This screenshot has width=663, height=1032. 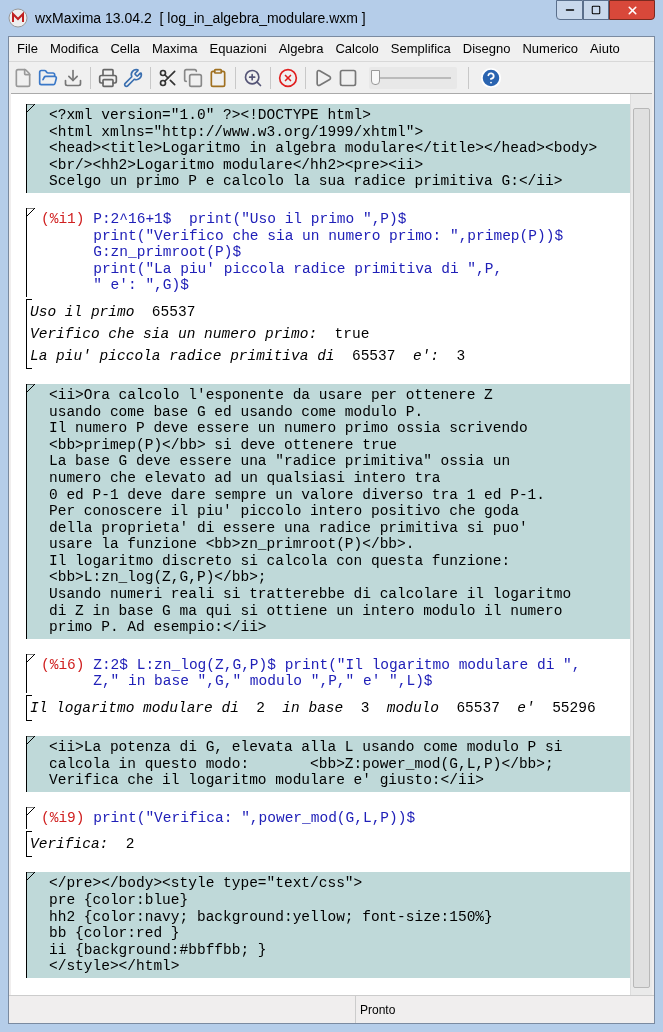 I want to click on text-line: Usando numeri reali si tratterebbe di calcolare il logaritmo, so click(x=311, y=594).